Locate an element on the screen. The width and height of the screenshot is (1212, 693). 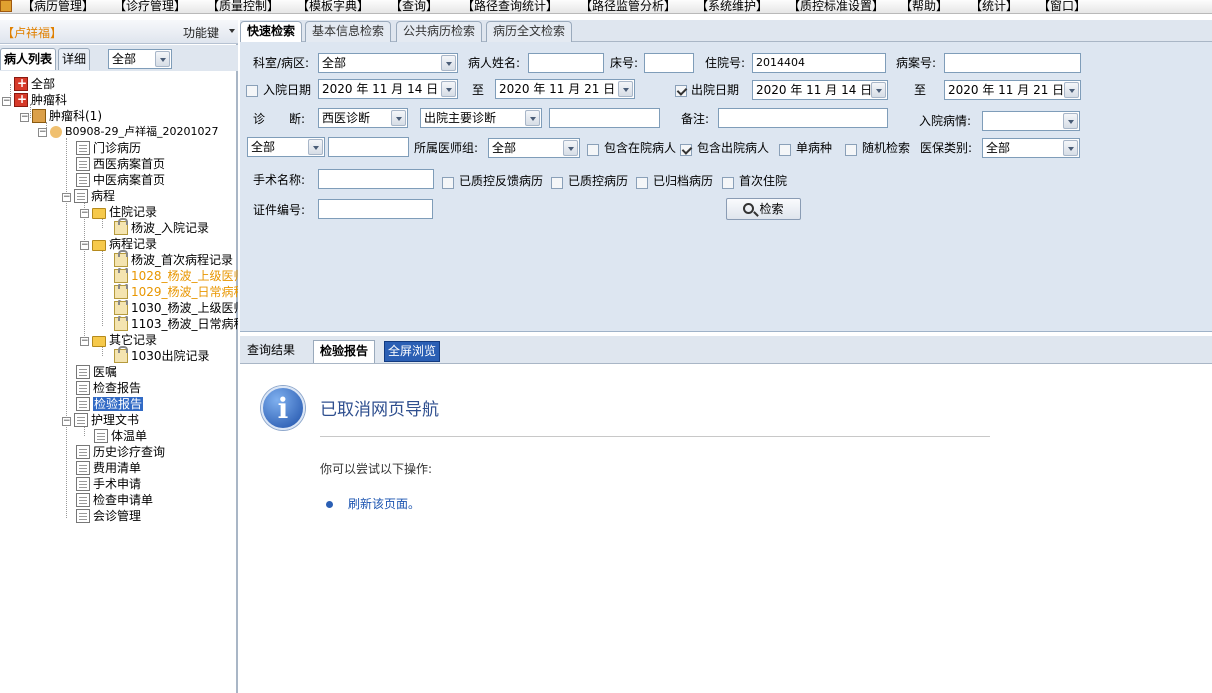
doctor-group-select: 全部 is located at coordinates (534, 148).